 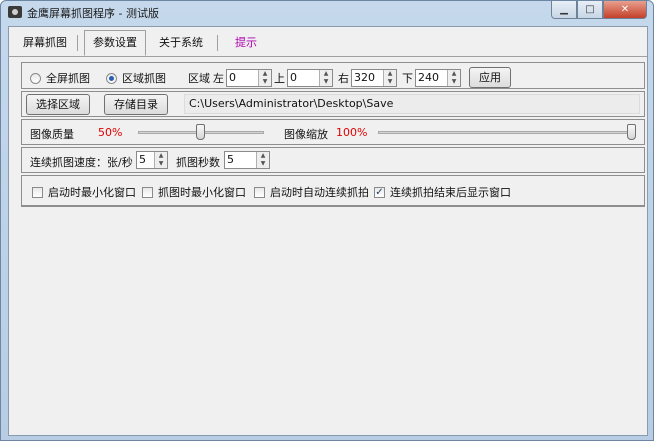 I want to click on fullscreen-option: 全屏抓图, so click(x=60, y=78).